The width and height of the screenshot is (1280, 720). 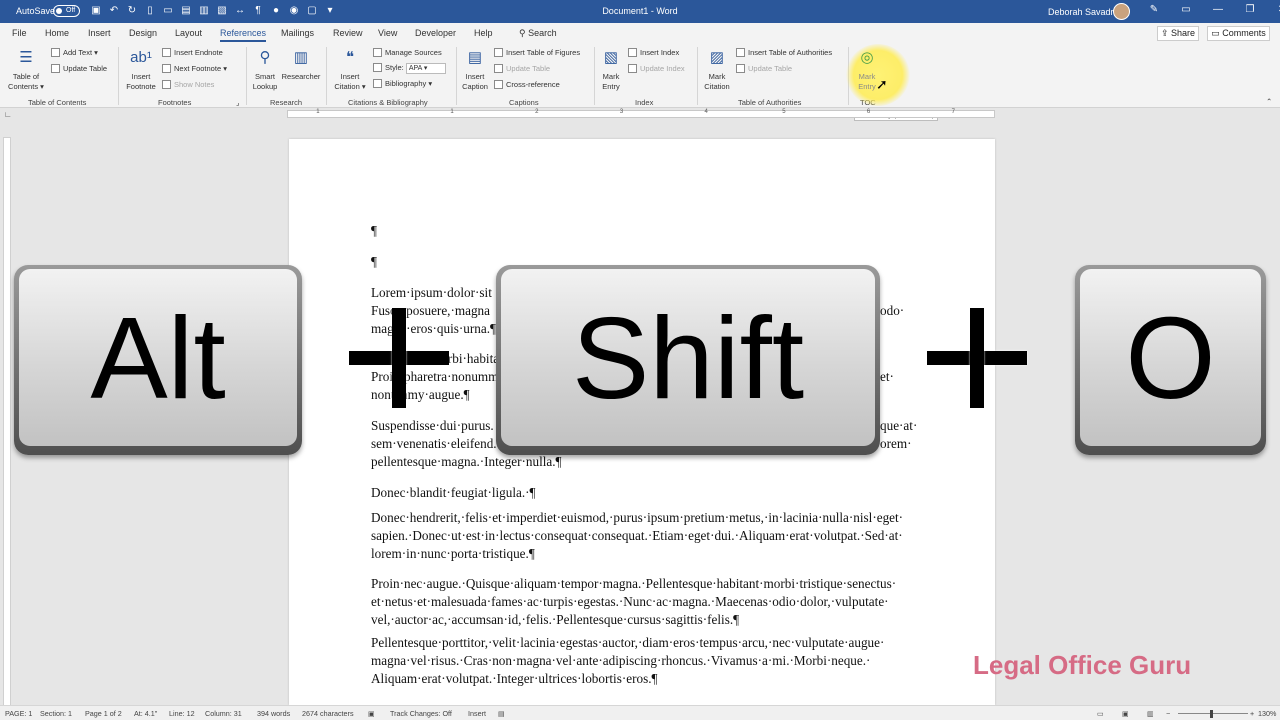 I want to click on style-dropdown: APA ▾, so click(x=425, y=68).